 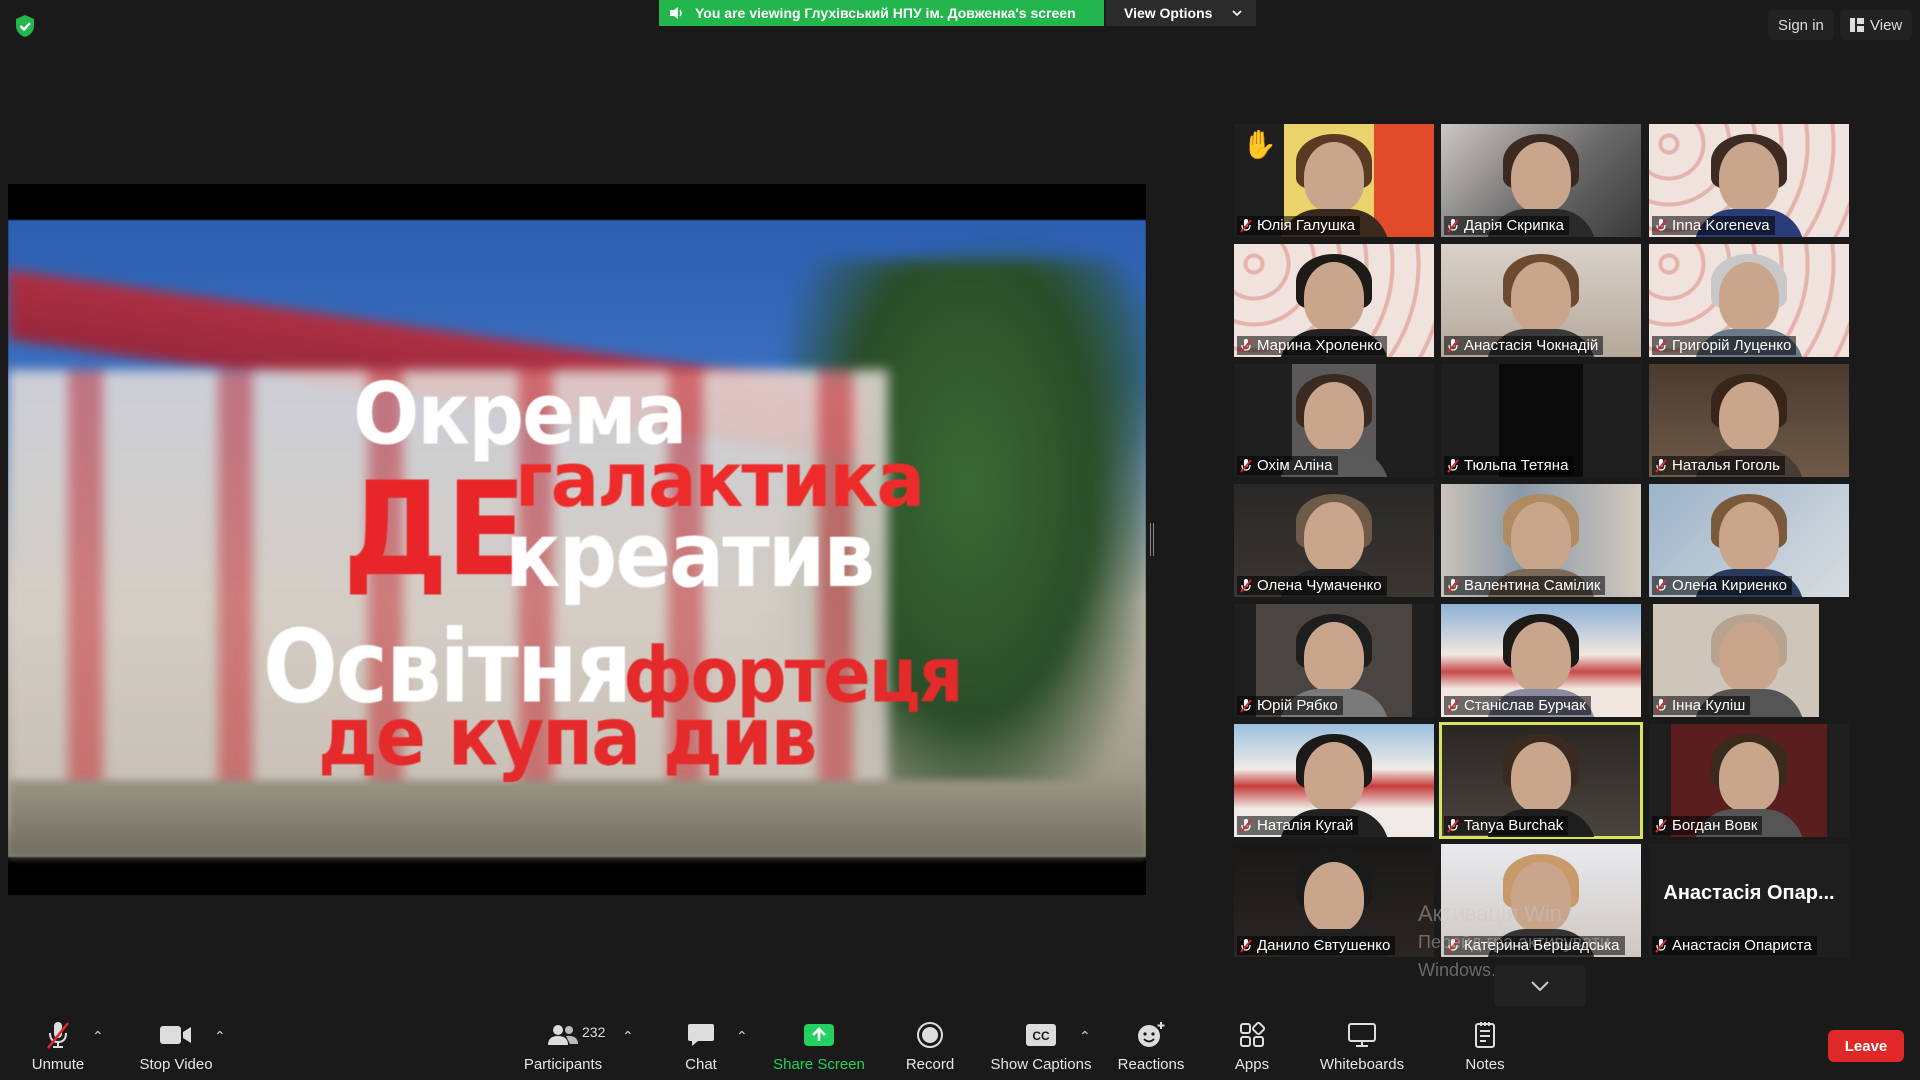 I want to click on participant-name-tag: Олена Чумаченко, so click(x=1312, y=585).